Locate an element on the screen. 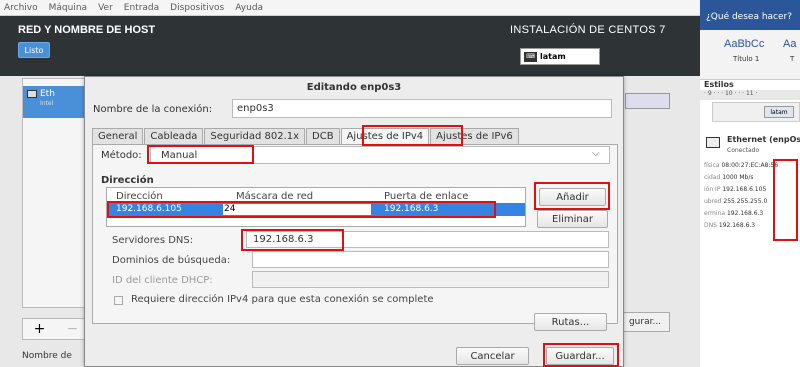  info-line: ubred 255.255.255.0 is located at coordinates (736, 201).